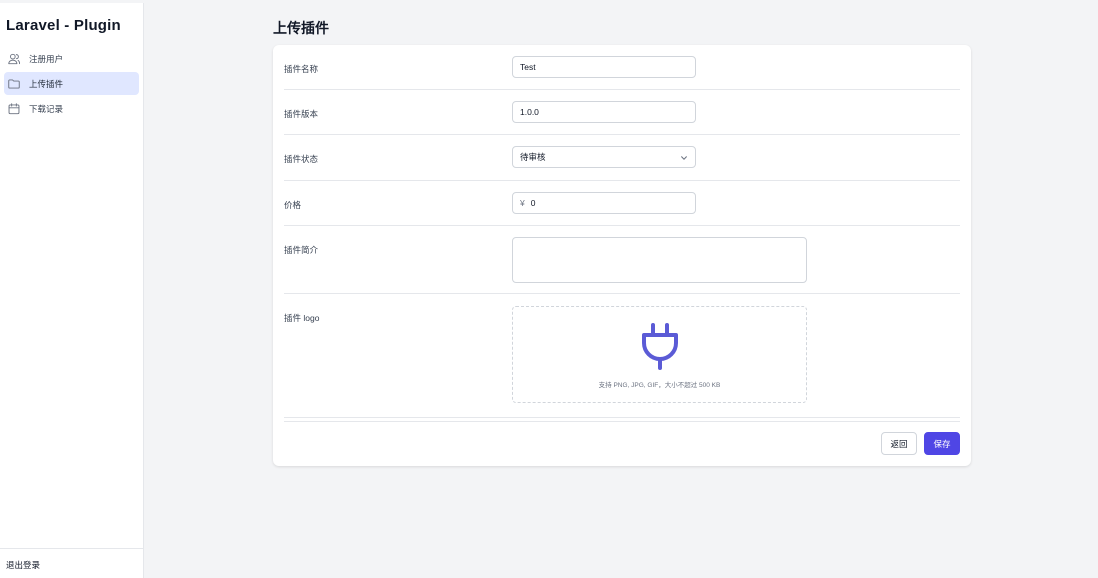  I want to click on users-icon, so click(14, 59).